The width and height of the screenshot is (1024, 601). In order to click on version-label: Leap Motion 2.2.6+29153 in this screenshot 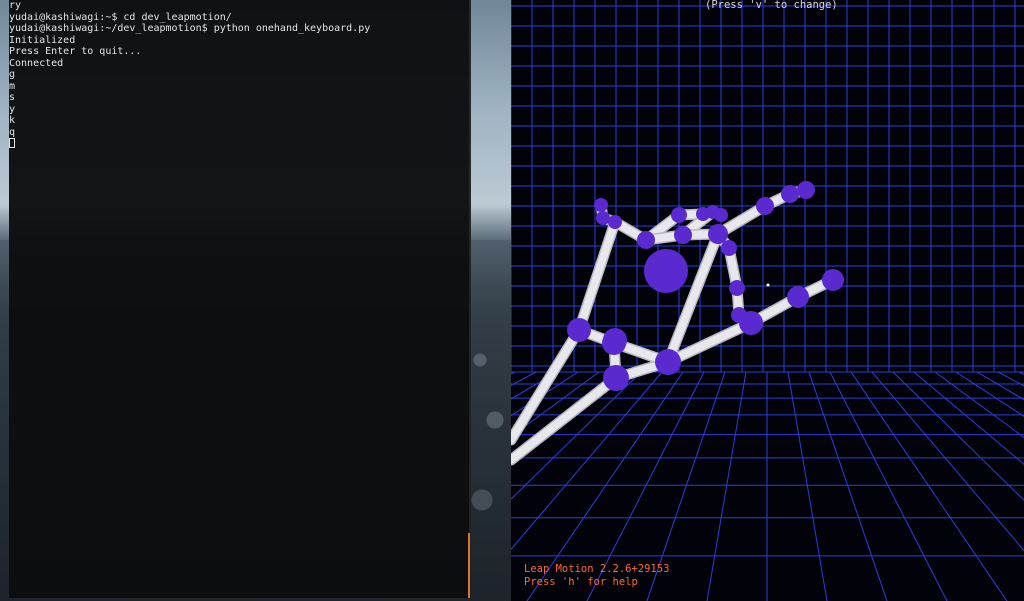, I will do `click(597, 569)`.